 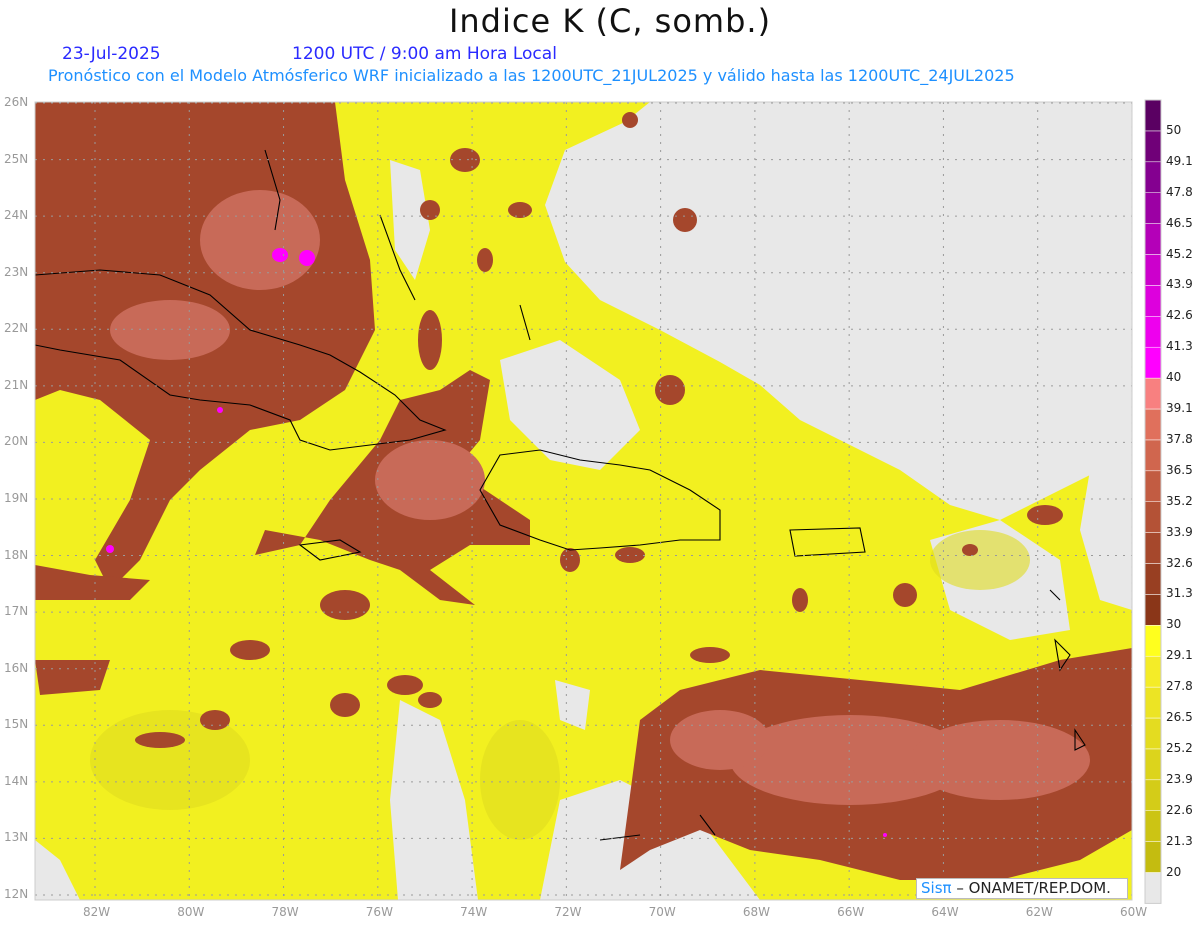 What do you see at coordinates (1179, 222) in the screenshot?
I see `colorbar-label: 46.5` at bounding box center [1179, 222].